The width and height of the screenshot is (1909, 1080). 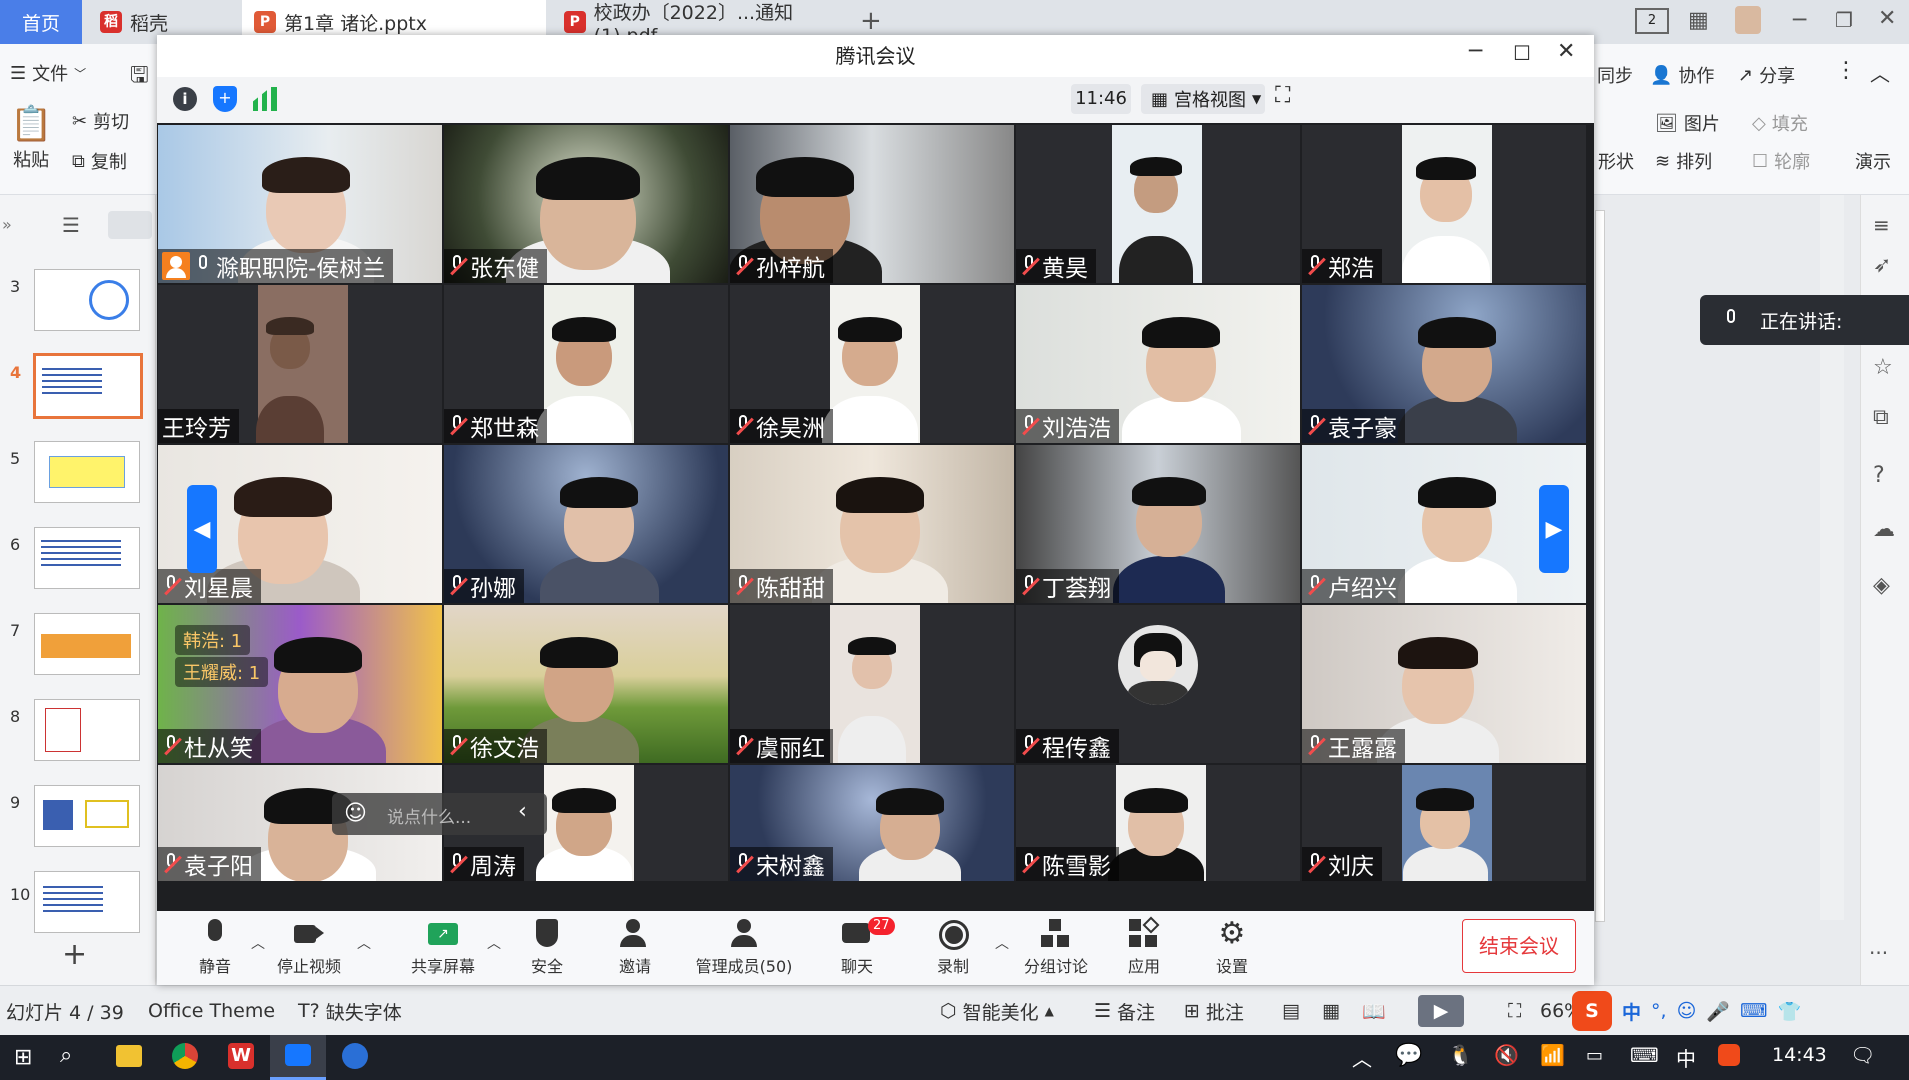 I want to click on cloud-icon: ☁, so click(x=1884, y=529).